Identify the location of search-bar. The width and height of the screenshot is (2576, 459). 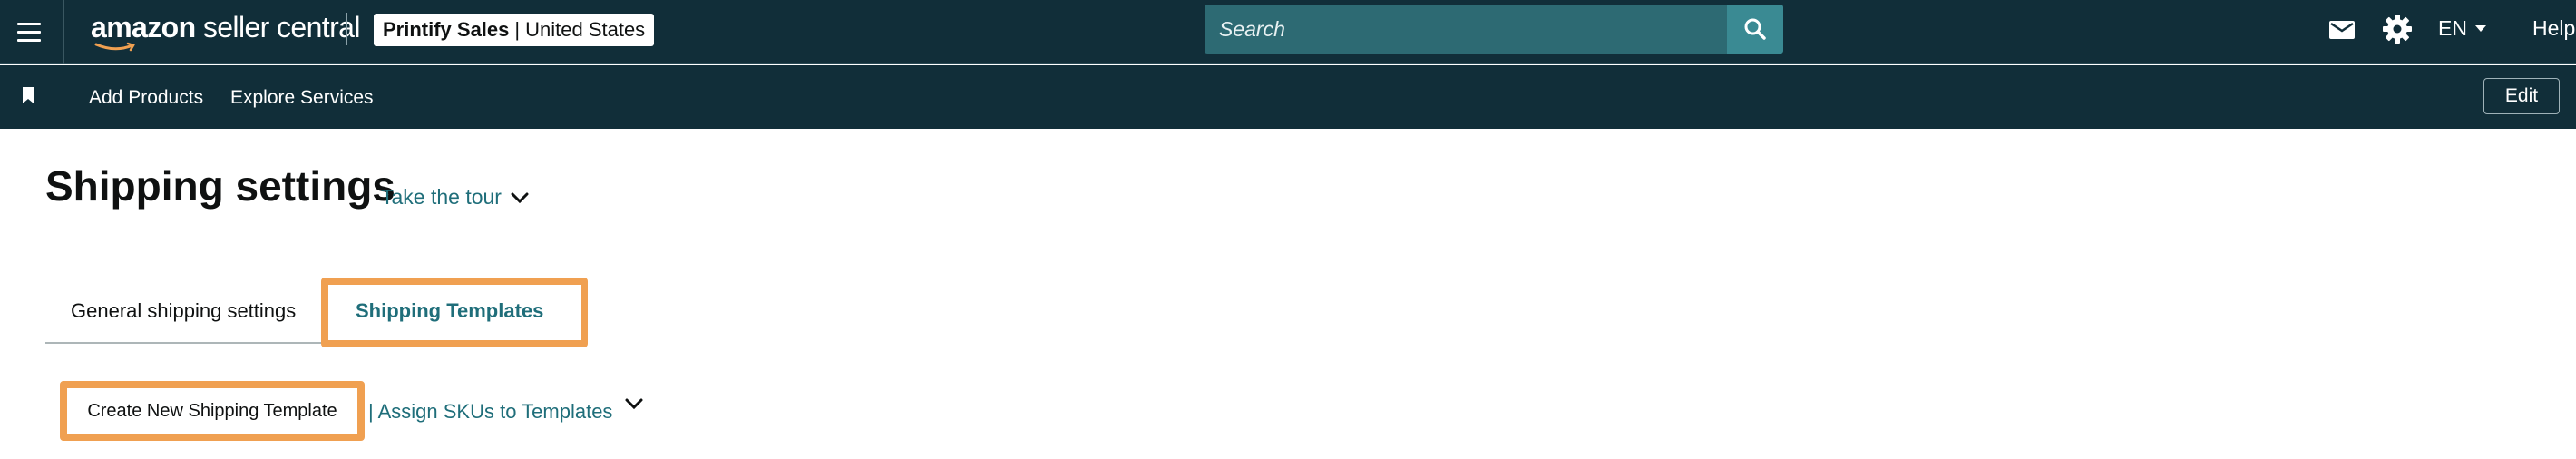
(1494, 29).